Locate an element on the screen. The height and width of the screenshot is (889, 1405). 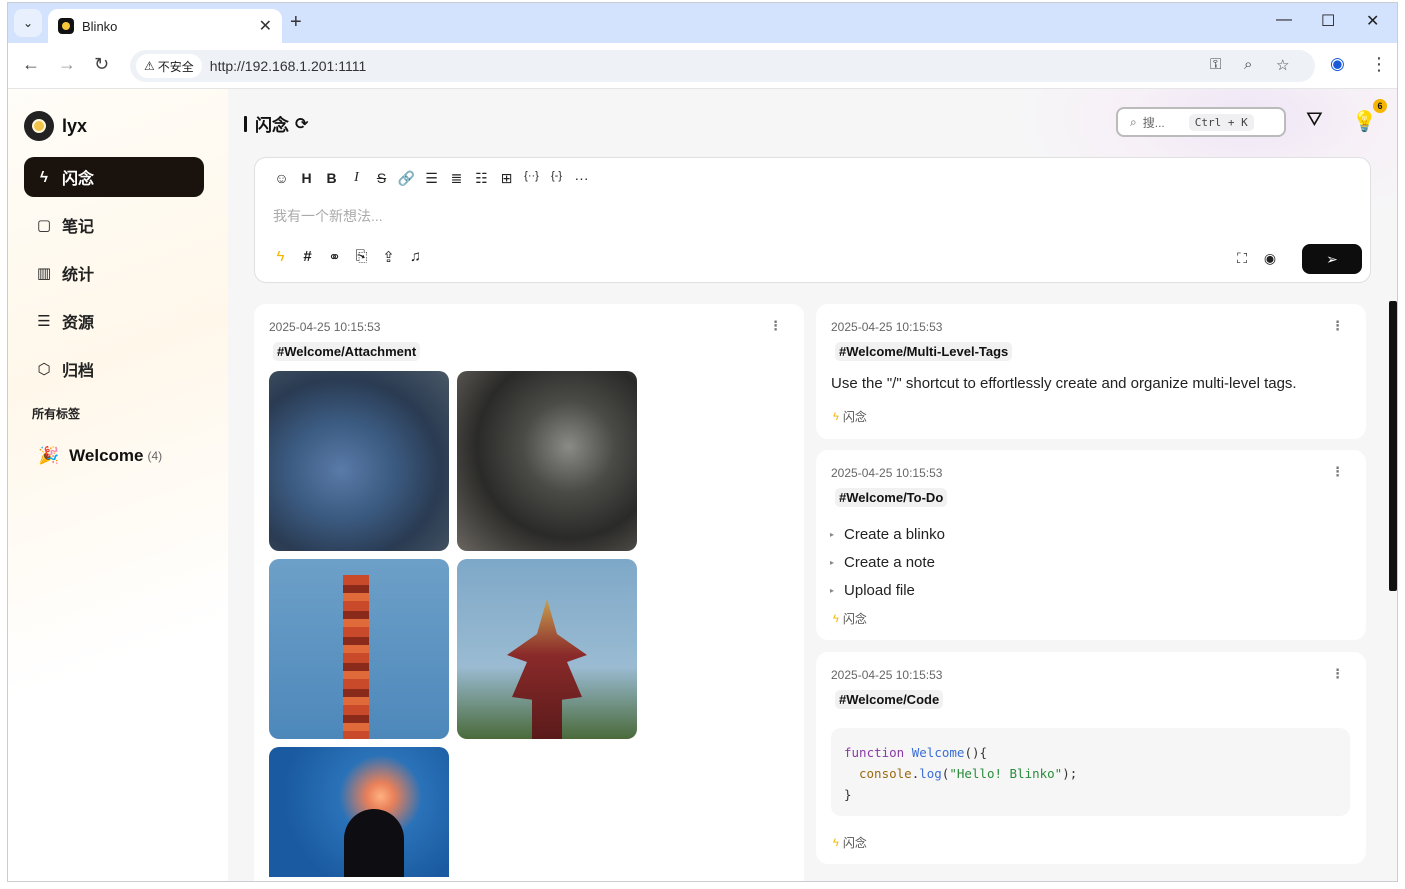
reference-link-icon: ⚭ is located at coordinates (334, 257).